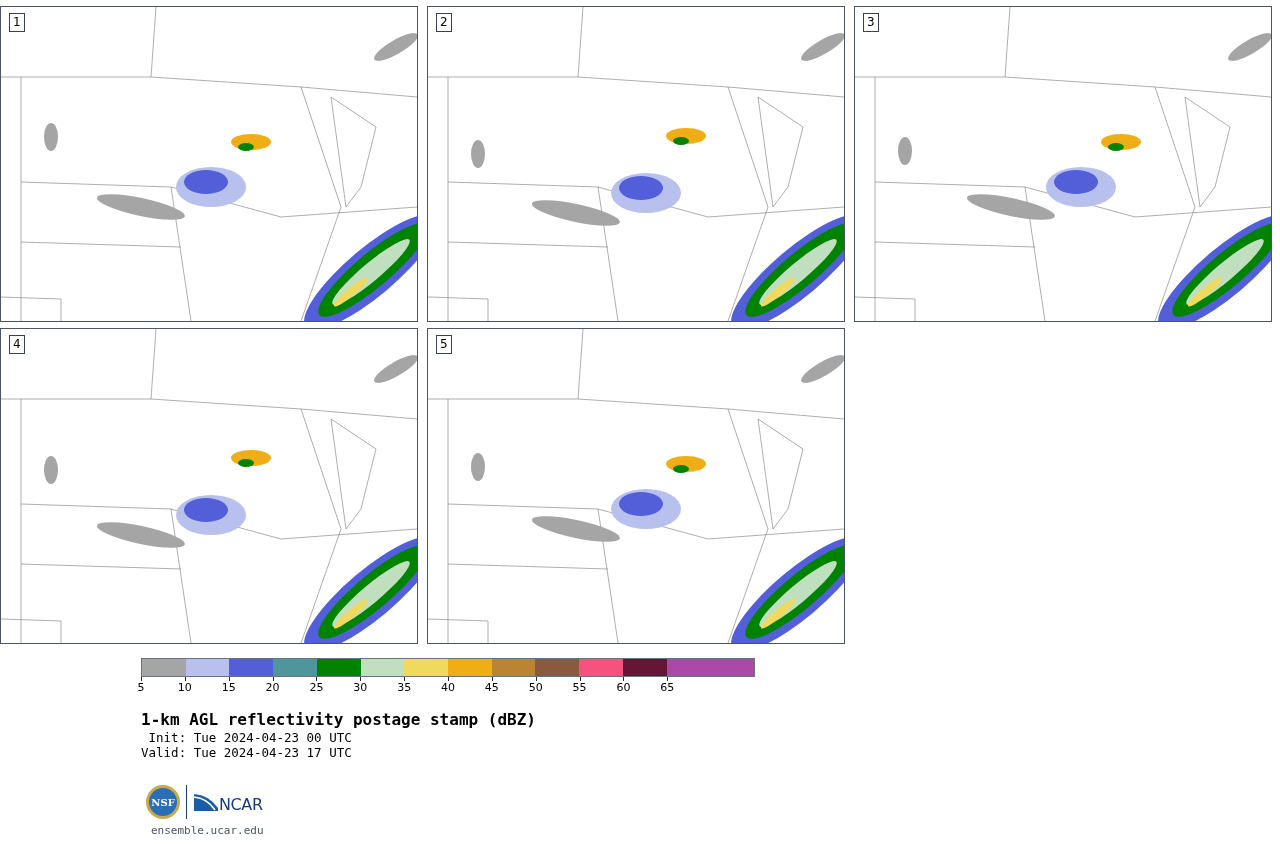  Describe the element at coordinates (17, 344) in the screenshot. I see `panel-number: 4` at that location.